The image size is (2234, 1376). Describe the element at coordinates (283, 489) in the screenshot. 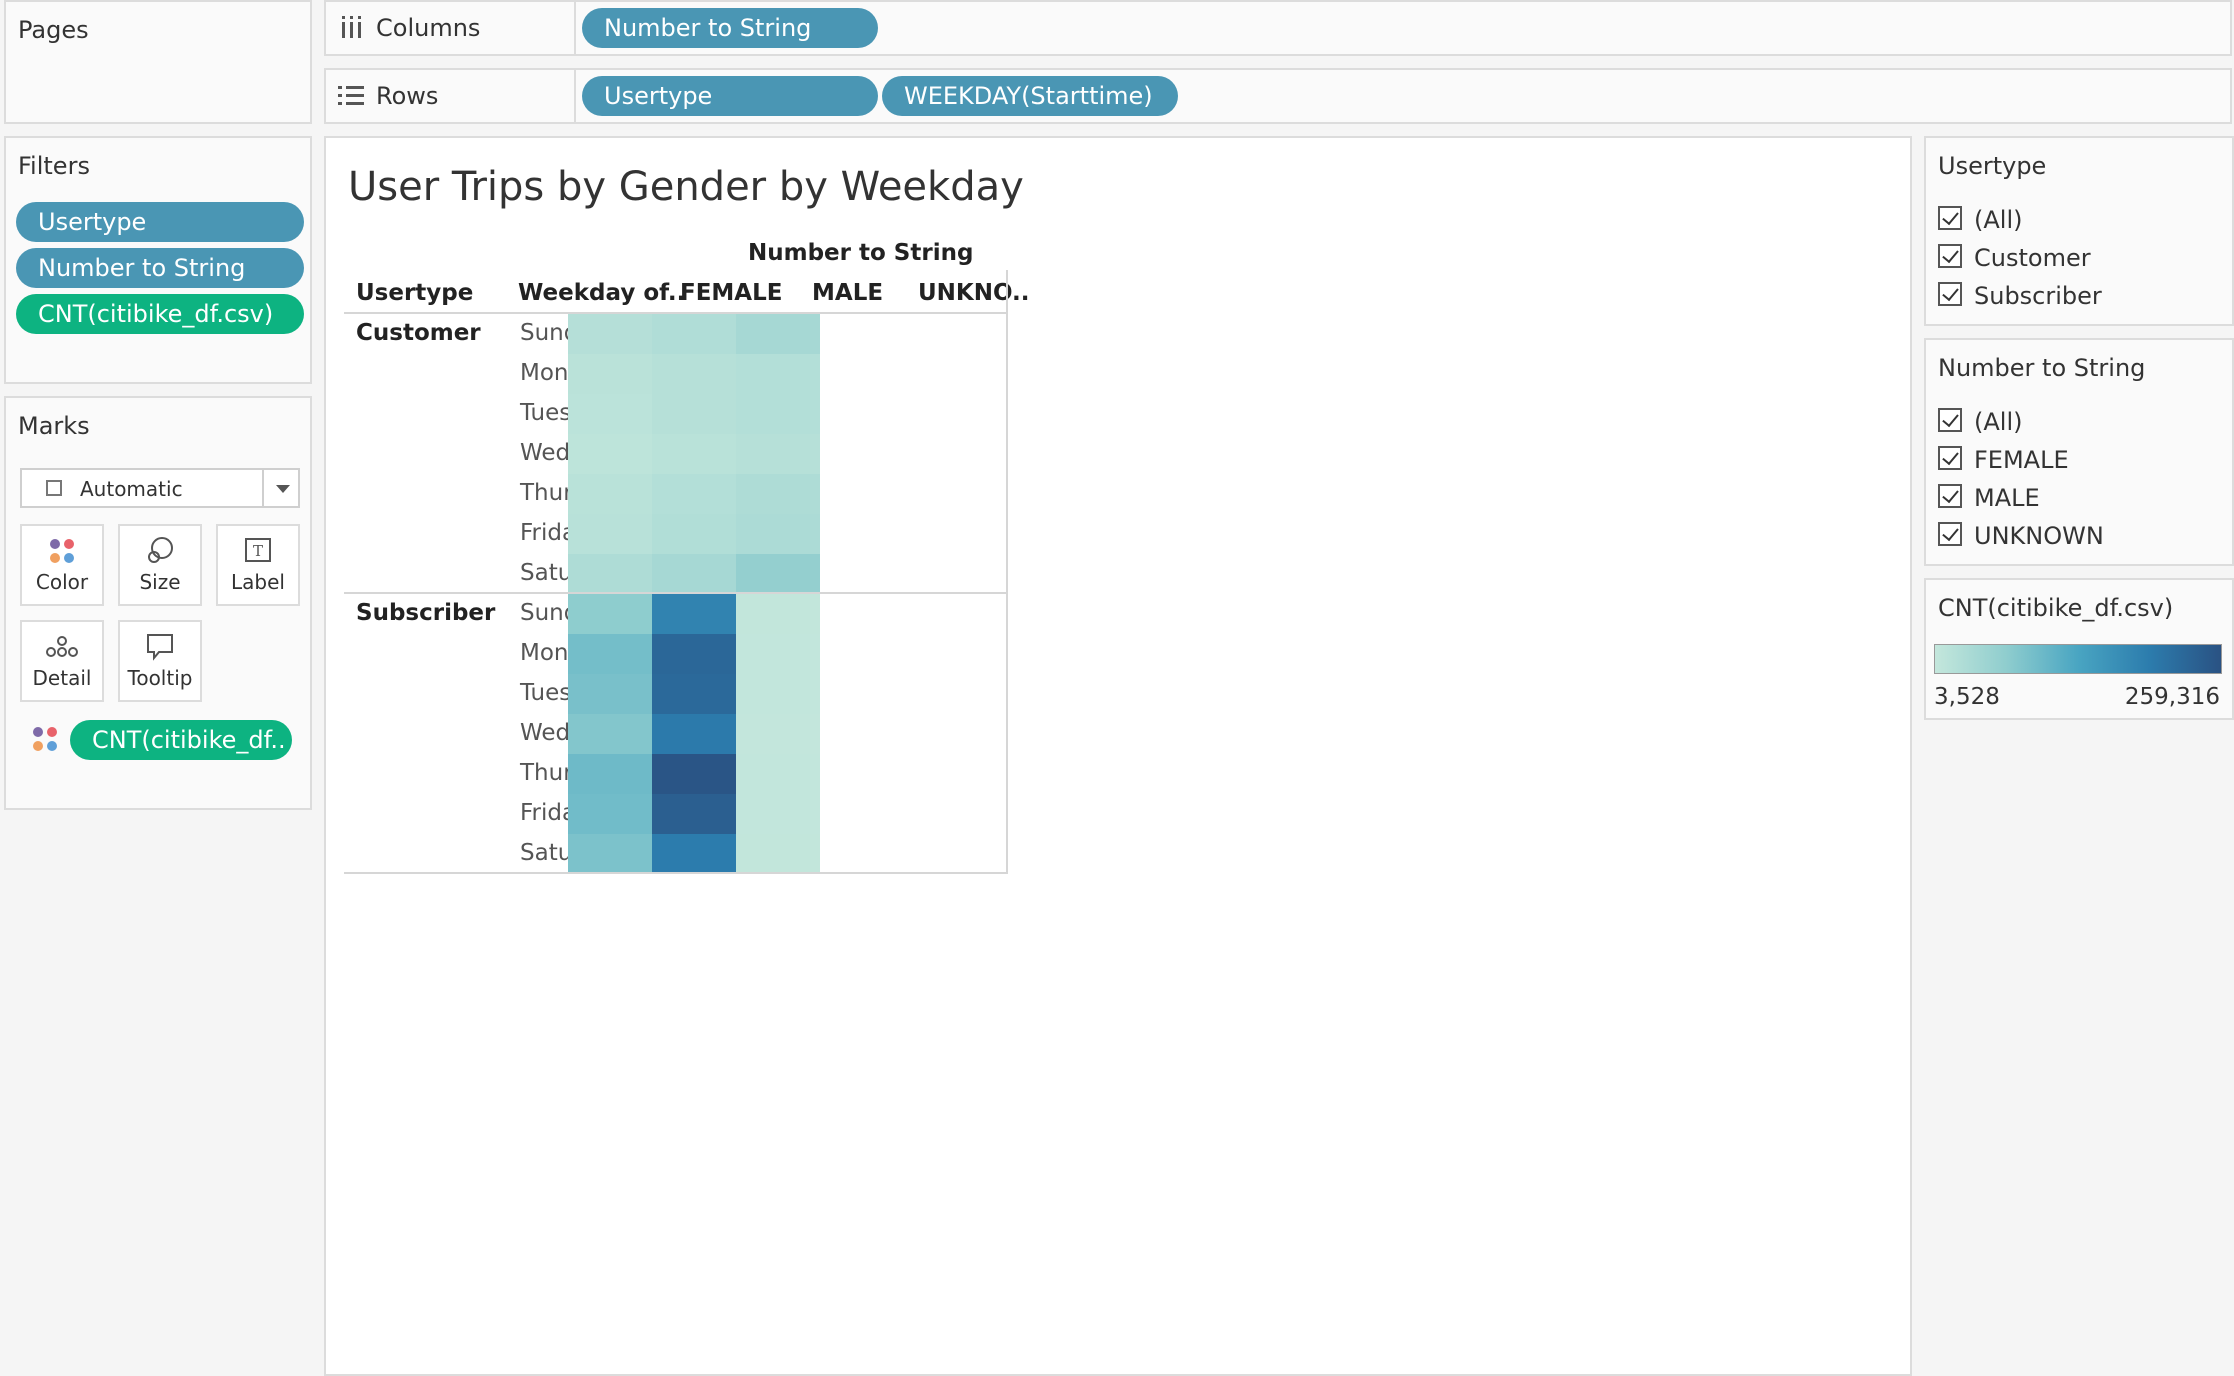

I see `chevron-down-icon` at that location.